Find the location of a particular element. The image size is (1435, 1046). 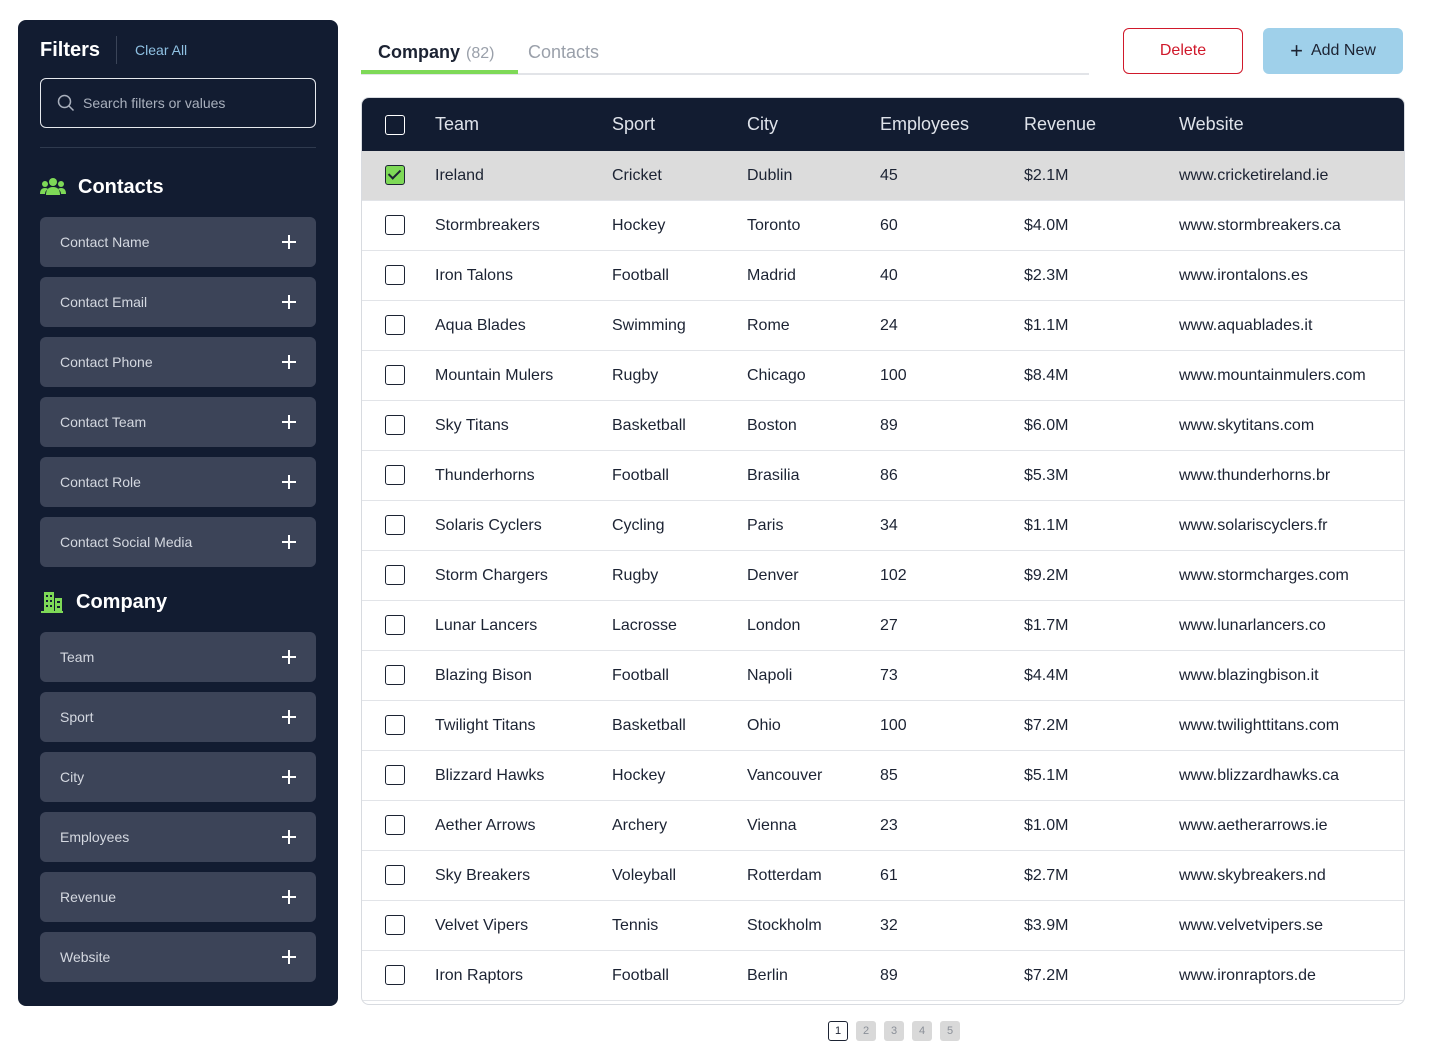

cell-website: www.cricketireland.ie is located at coordinates (1253, 176).